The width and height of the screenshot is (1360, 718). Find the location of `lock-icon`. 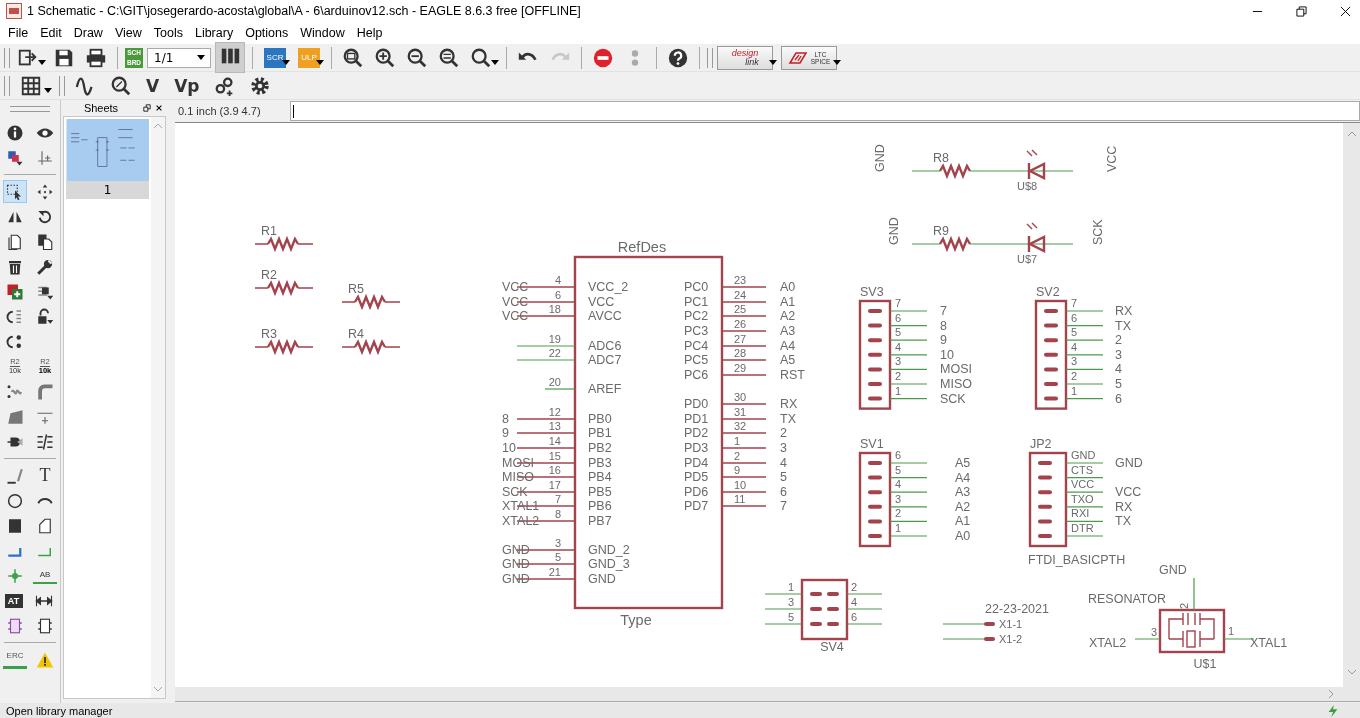

lock-icon is located at coordinates (45, 316).